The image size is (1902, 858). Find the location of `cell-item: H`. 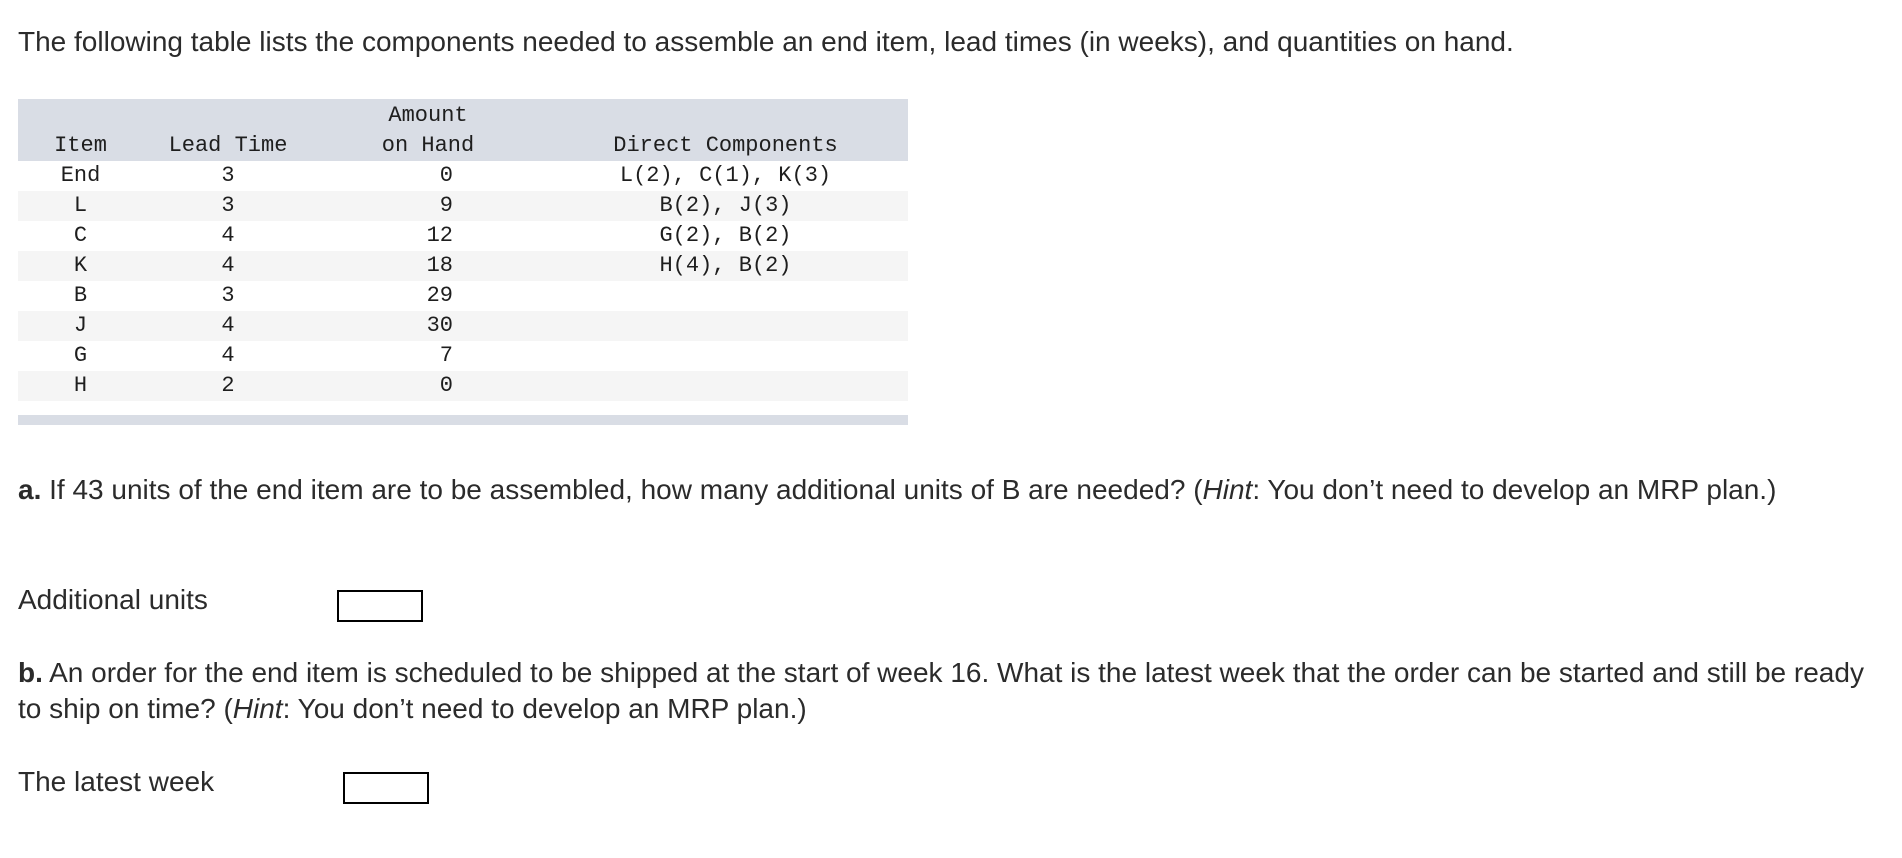

cell-item: H is located at coordinates (80, 386).